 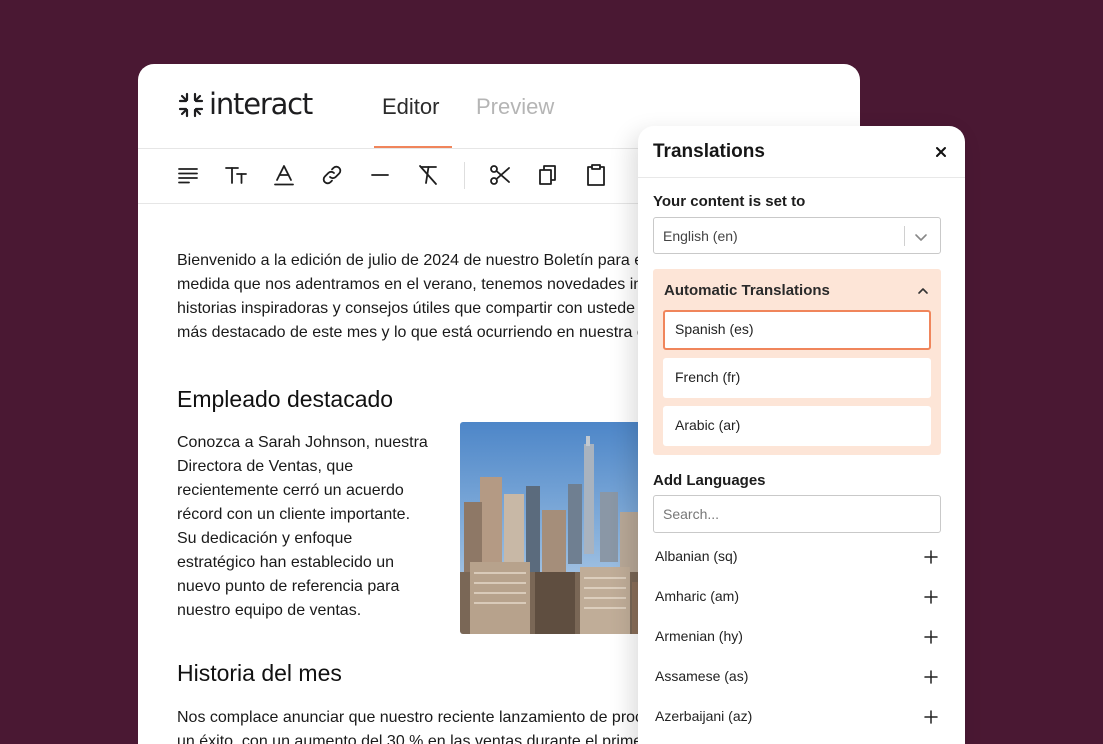 I want to click on add-languages-label: Add Languages, so click(x=709, y=480).